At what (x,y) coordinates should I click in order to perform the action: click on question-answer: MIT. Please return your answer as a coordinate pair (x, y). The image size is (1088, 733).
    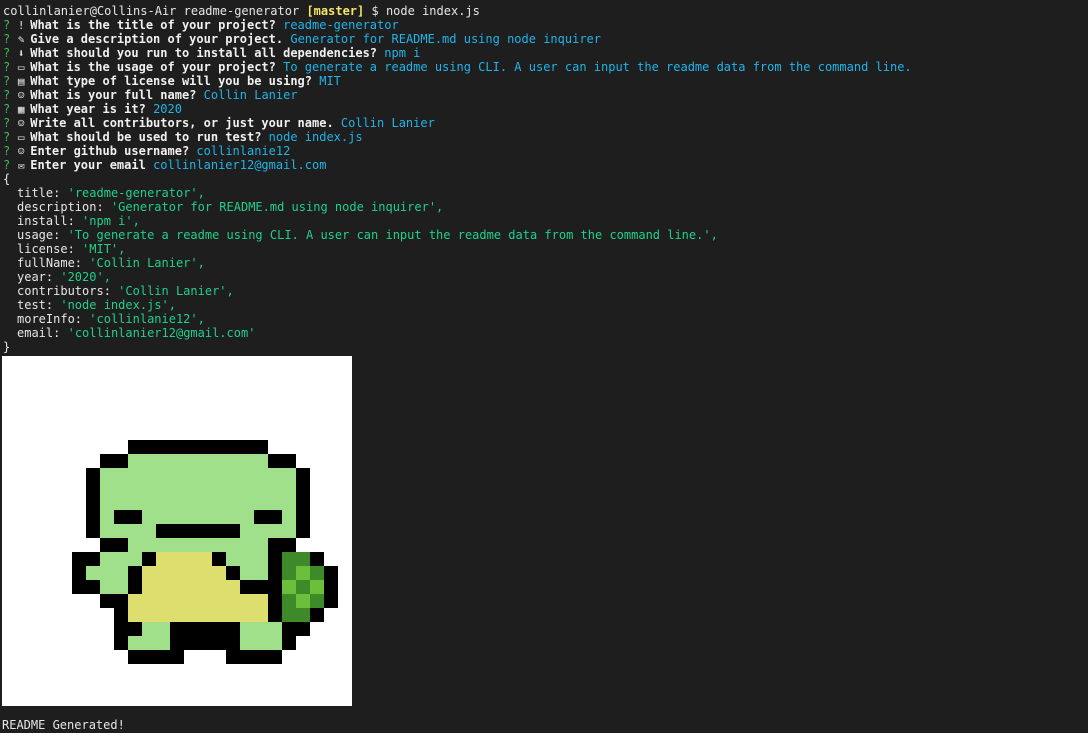
    Looking at the image, I should click on (330, 81).